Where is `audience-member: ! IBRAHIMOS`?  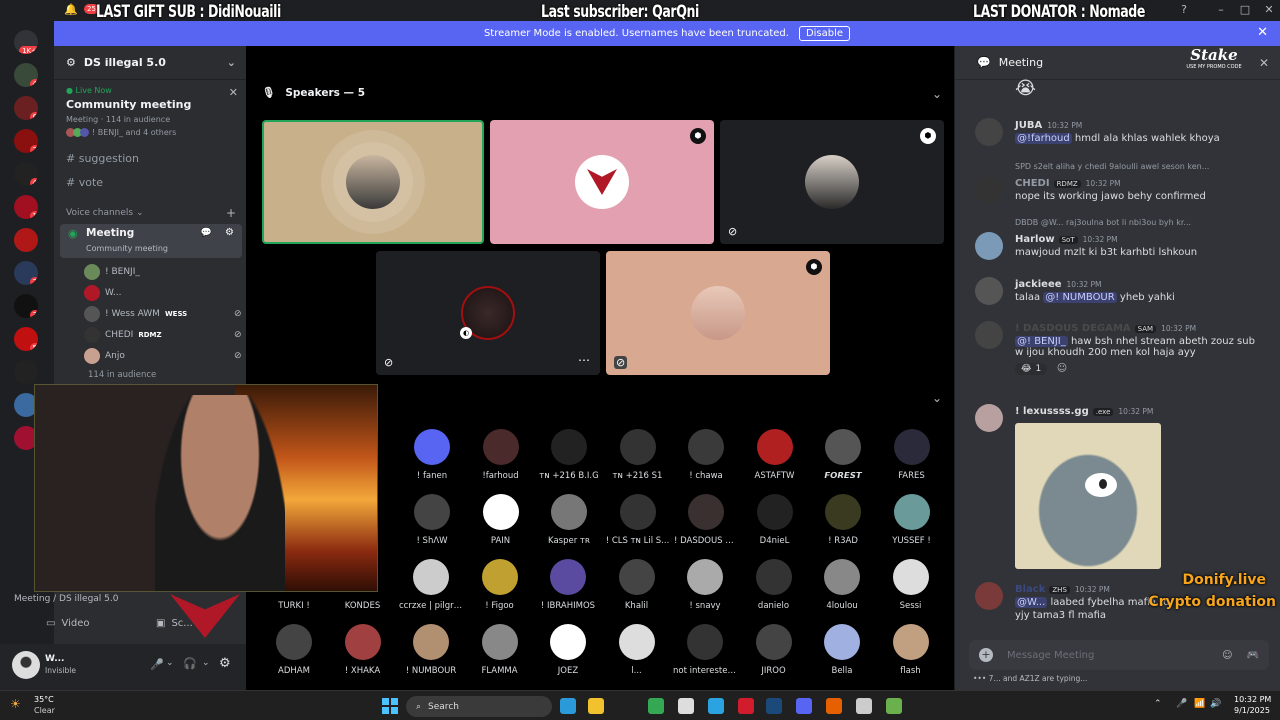
audience-member: ! IBRAHIMOS is located at coordinates (568, 585).